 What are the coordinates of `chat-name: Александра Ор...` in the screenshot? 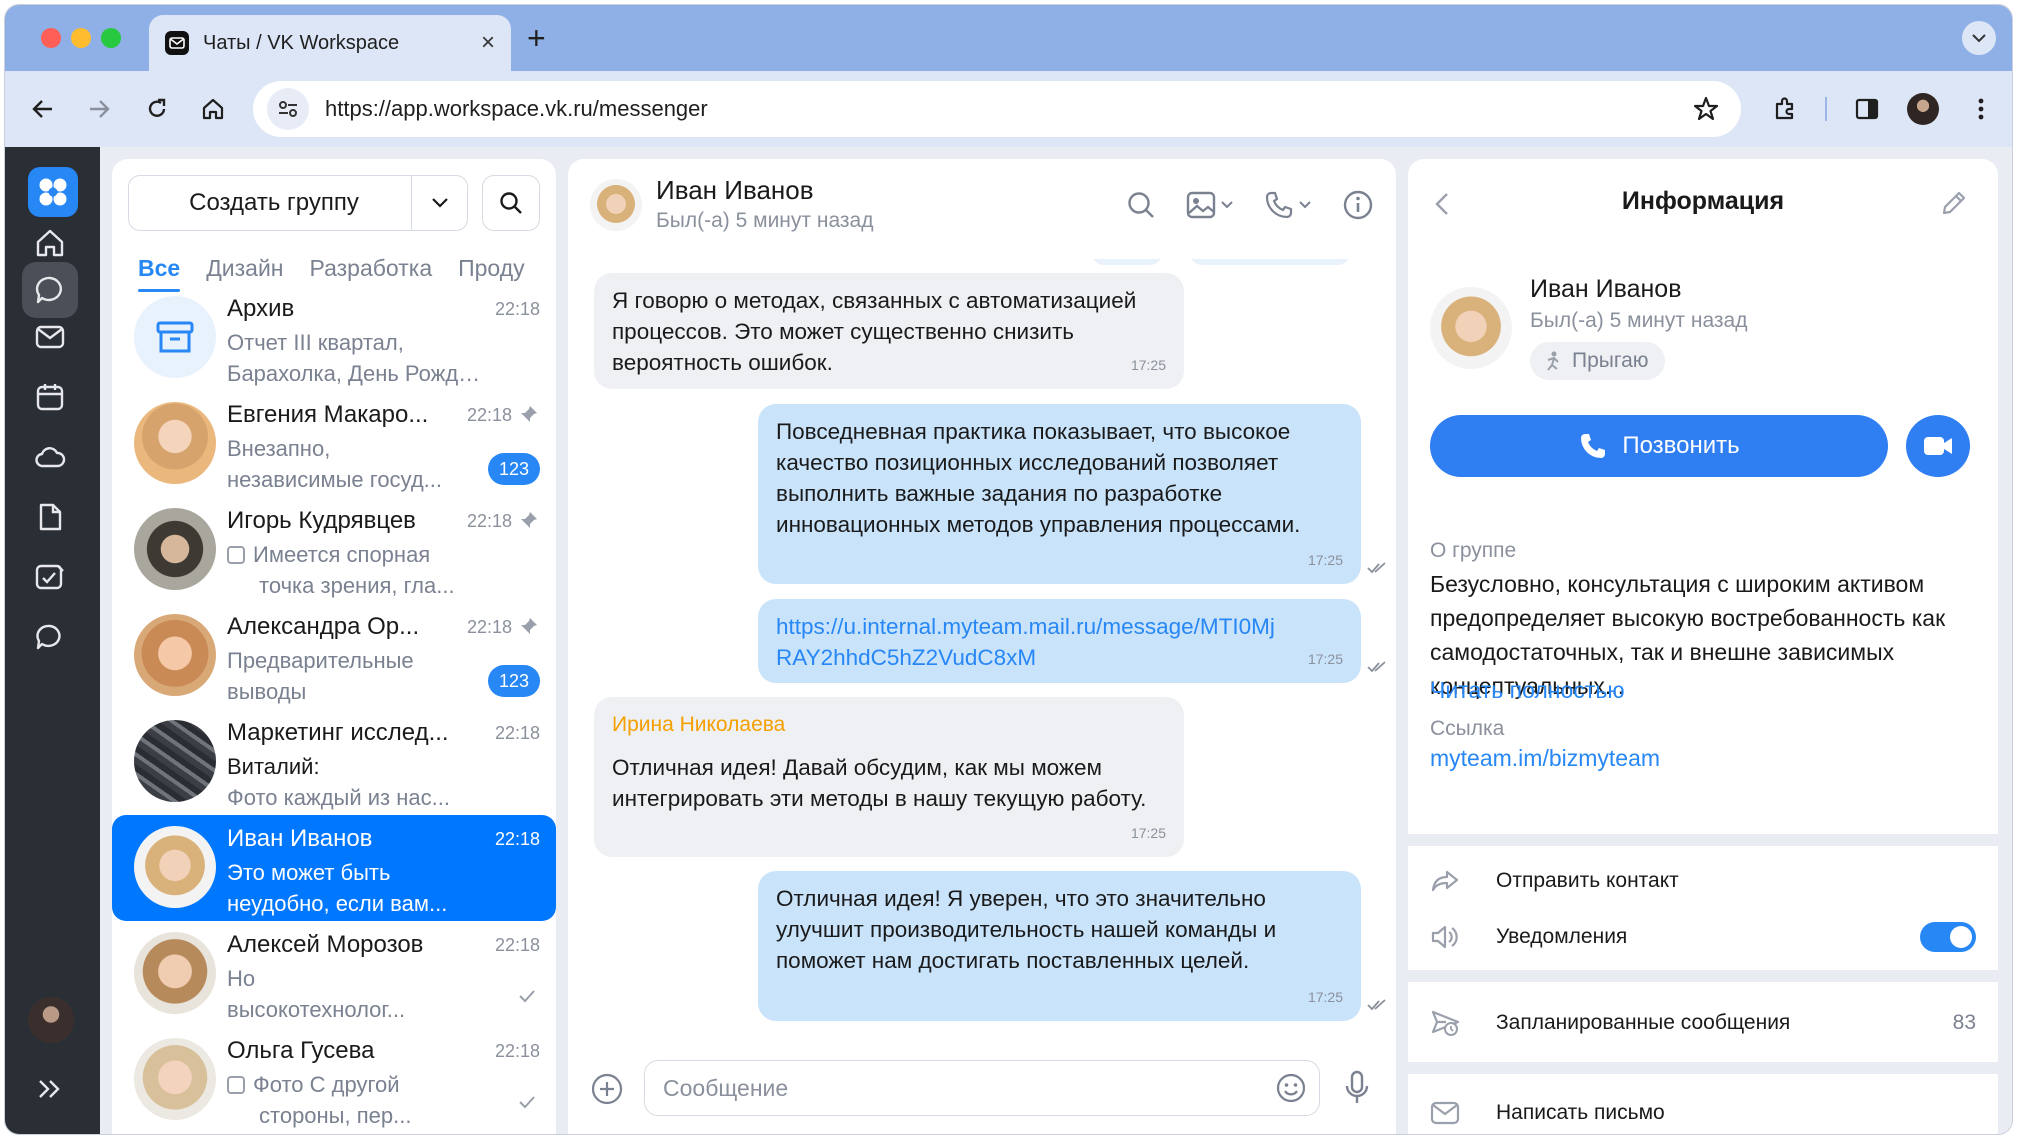 It's located at (323, 626).